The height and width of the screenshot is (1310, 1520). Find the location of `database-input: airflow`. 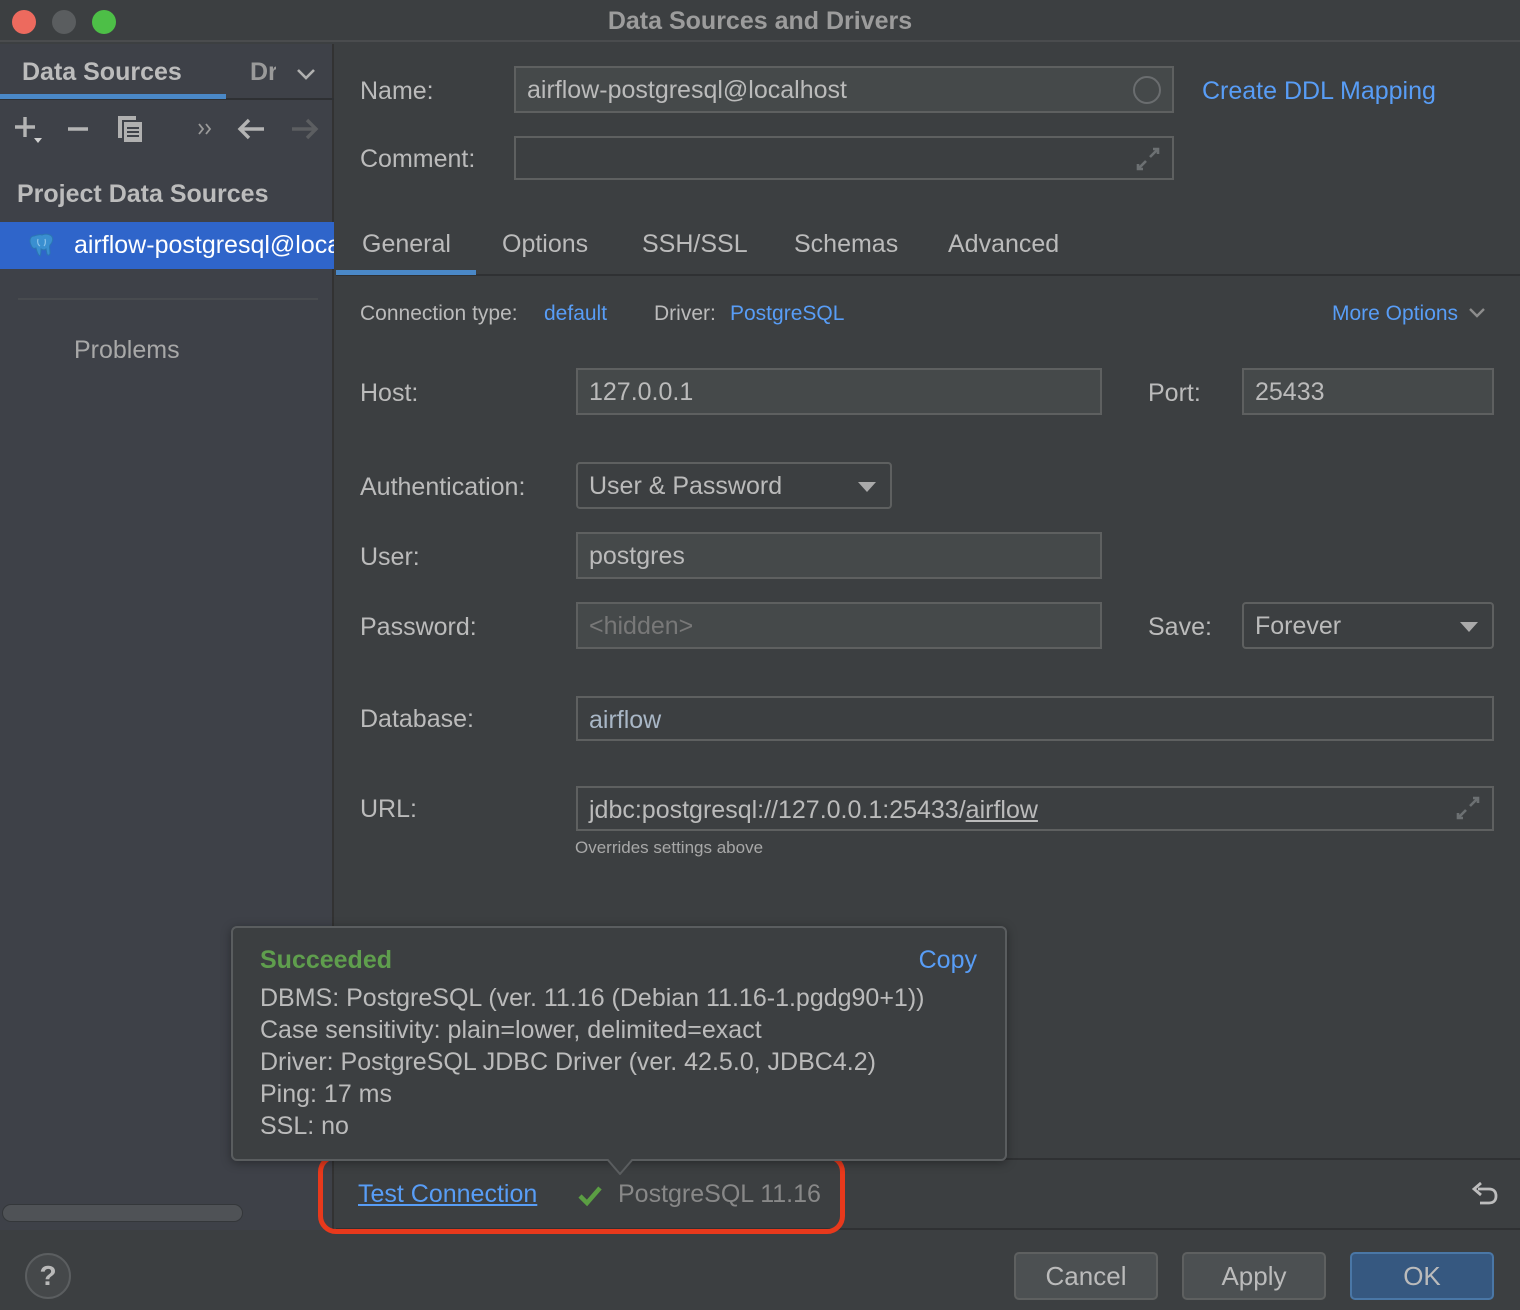

database-input: airflow is located at coordinates (1035, 718).